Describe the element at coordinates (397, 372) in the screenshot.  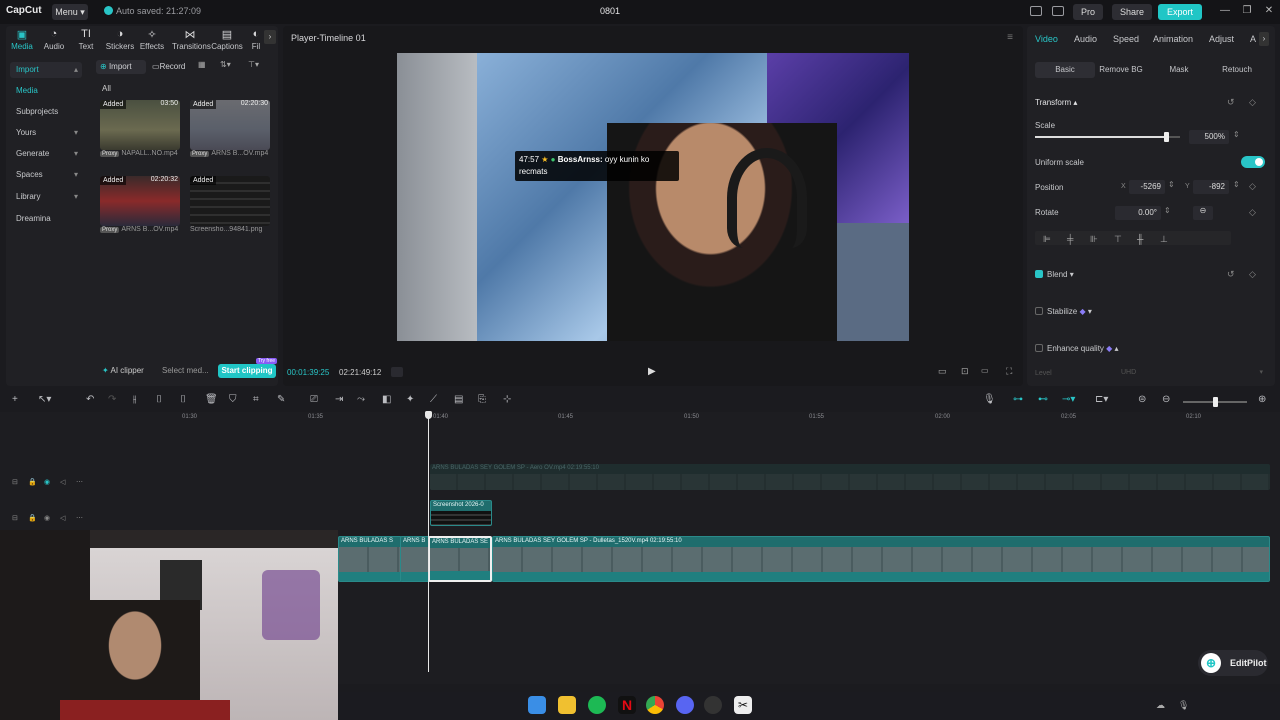
I see `timecode-format-icon` at that location.